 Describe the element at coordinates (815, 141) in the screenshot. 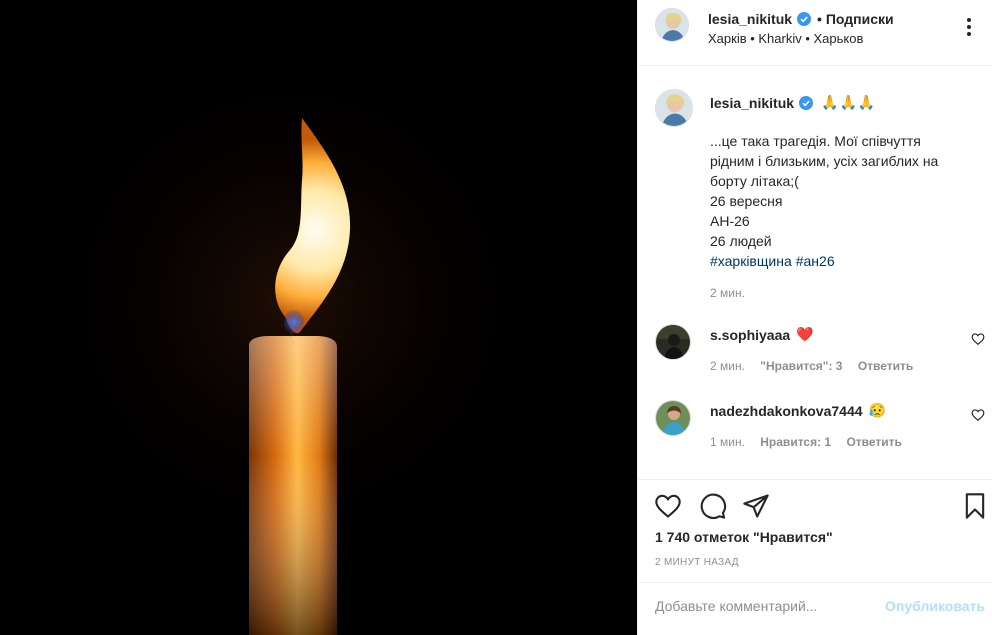

I see `caption-line: ...це така трагедія. Мої співчуття` at that location.